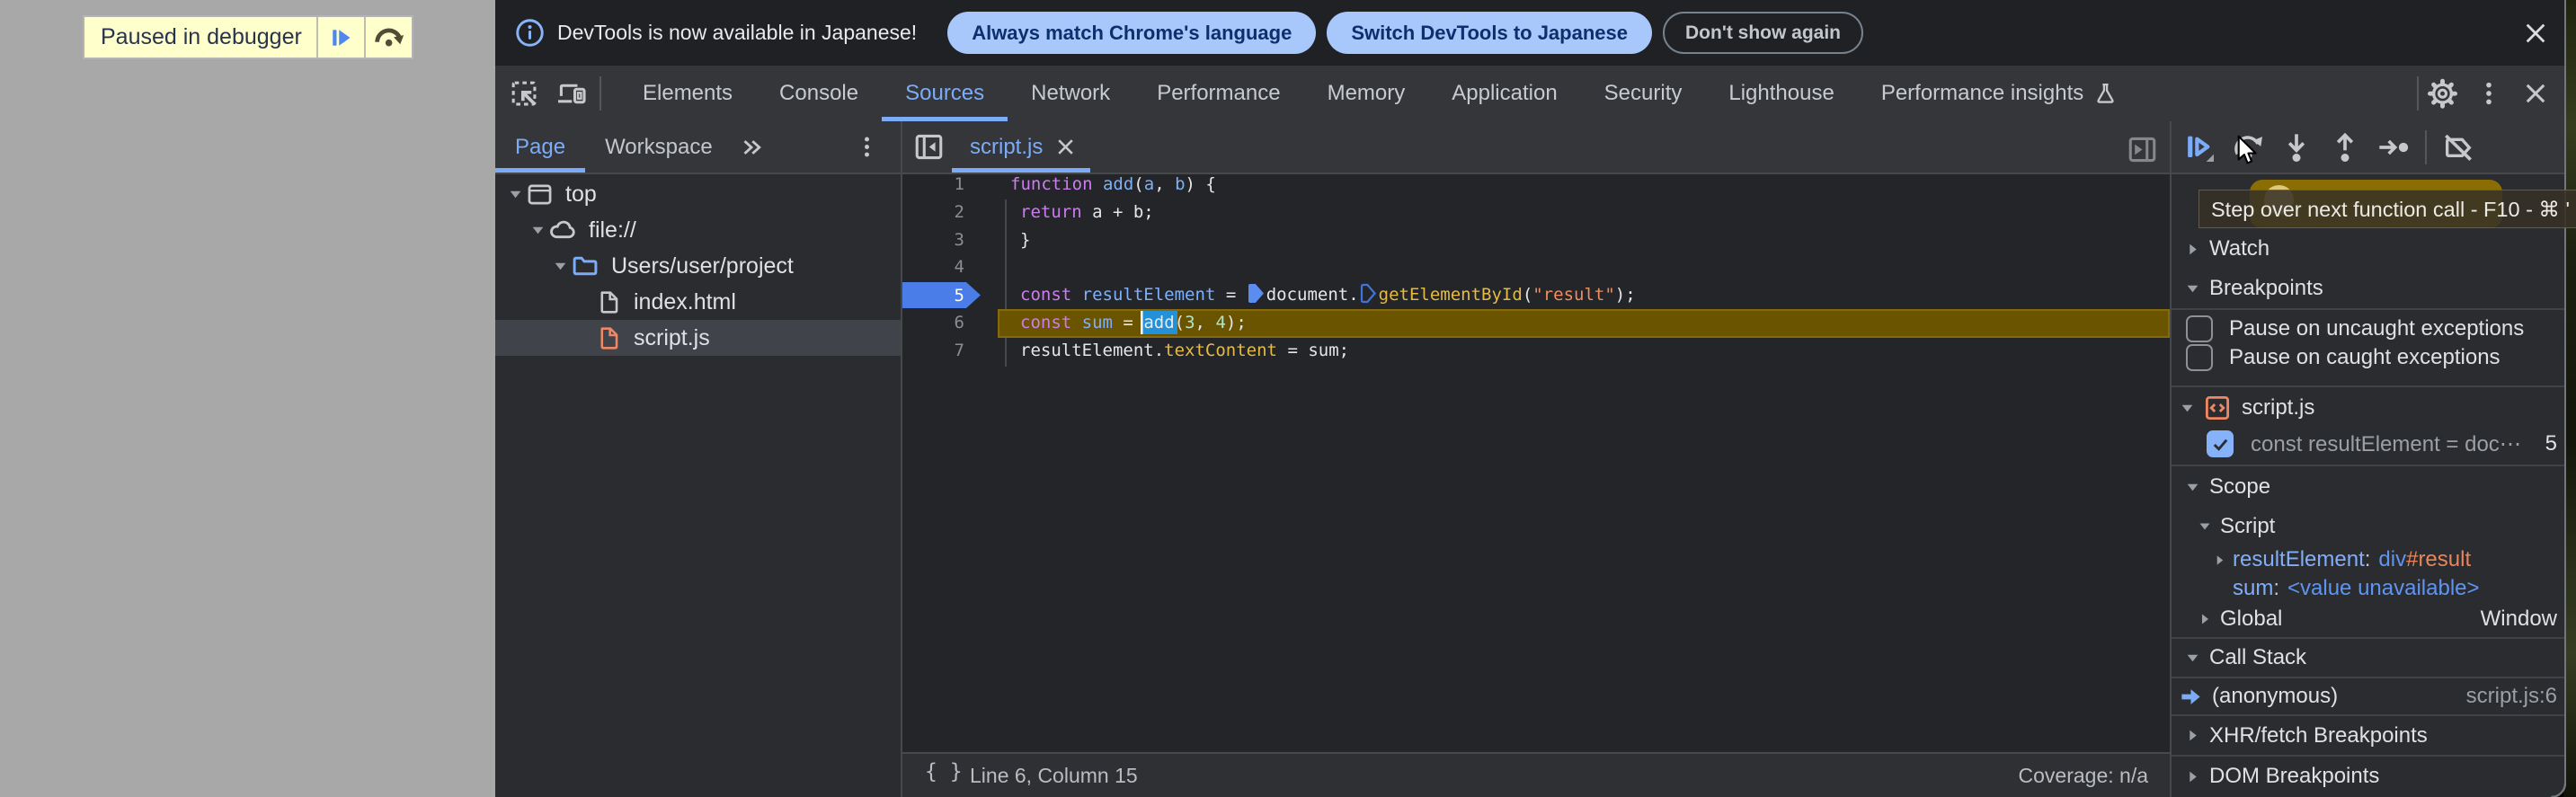  I want to click on toolbar-tab-label: Lighthouse, so click(1781, 93).